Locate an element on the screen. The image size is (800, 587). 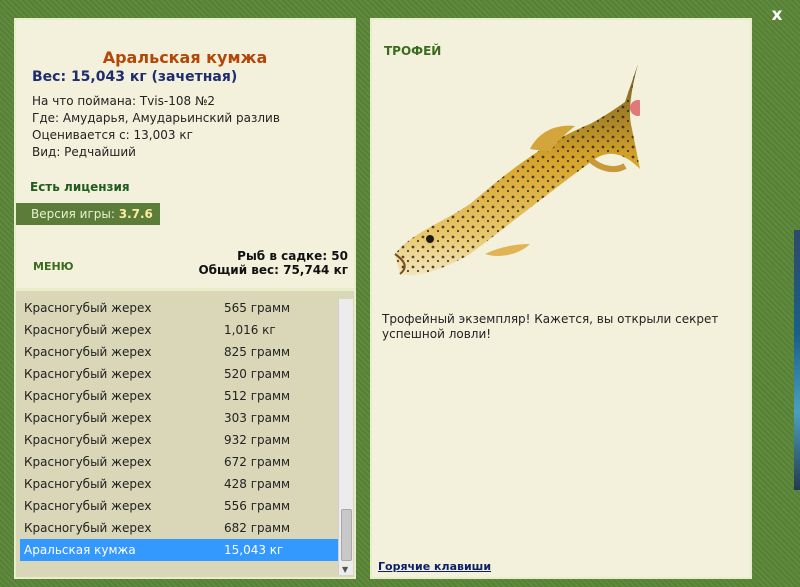
catch-fish-weight: 1,016 кг is located at coordinates (250, 330).